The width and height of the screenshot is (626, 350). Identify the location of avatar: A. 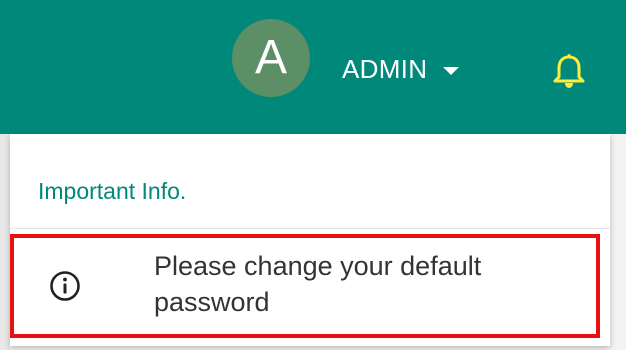
(271, 58).